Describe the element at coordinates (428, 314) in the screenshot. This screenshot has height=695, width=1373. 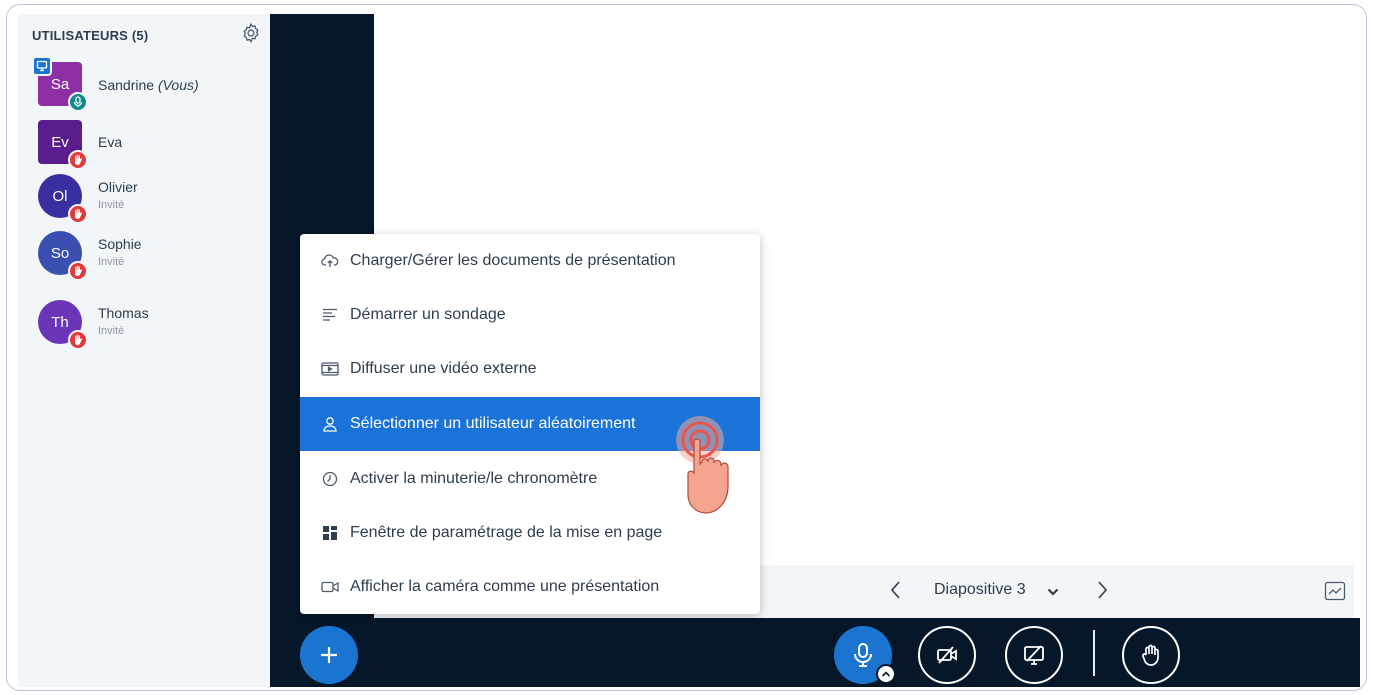
I see `menu-item-label: Démarrer un sondage` at that location.